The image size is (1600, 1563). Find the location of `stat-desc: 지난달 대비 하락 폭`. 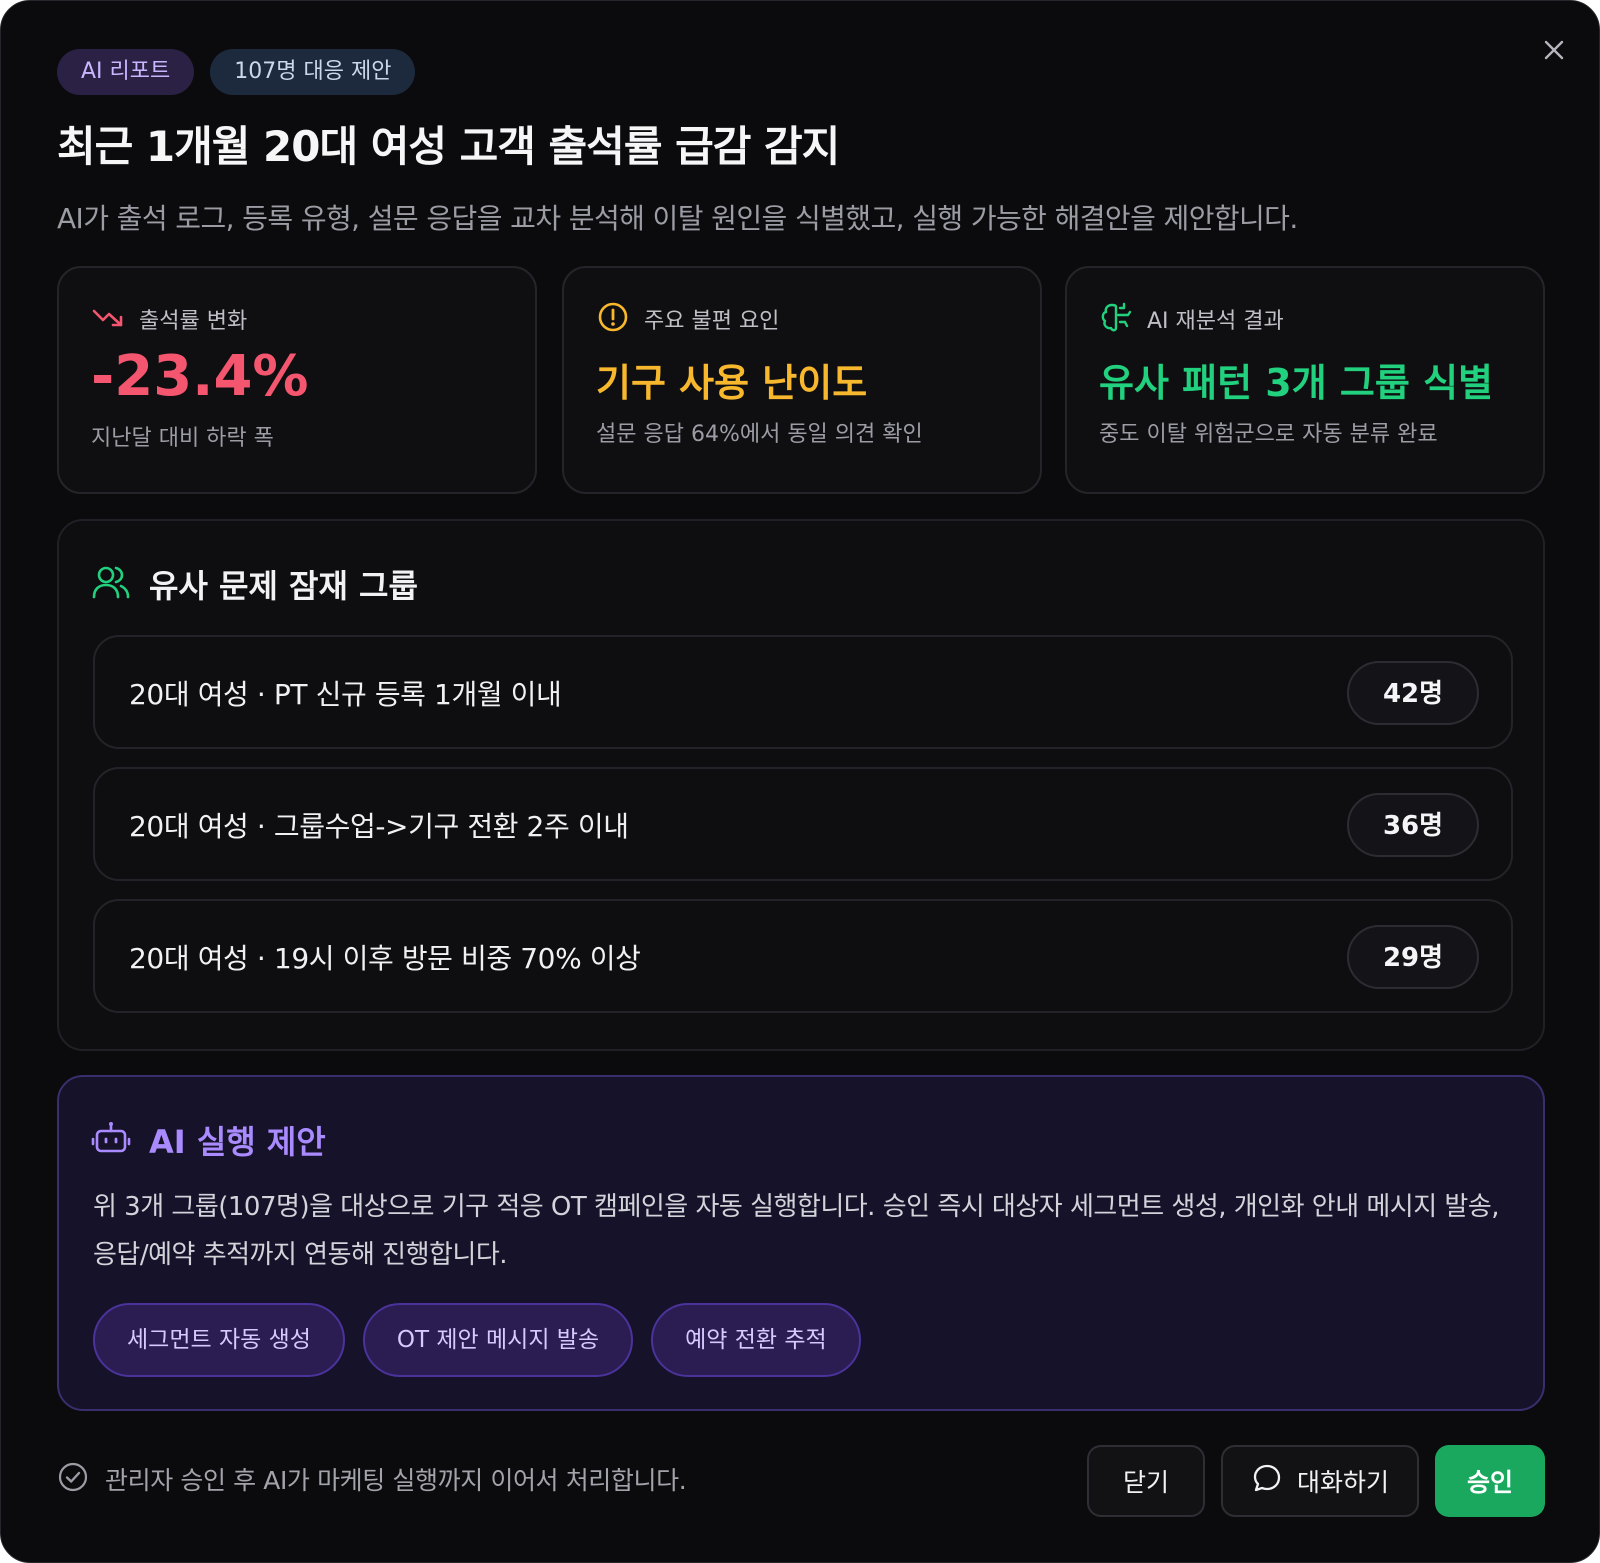

stat-desc: 지난달 대비 하락 폭 is located at coordinates (182, 438).